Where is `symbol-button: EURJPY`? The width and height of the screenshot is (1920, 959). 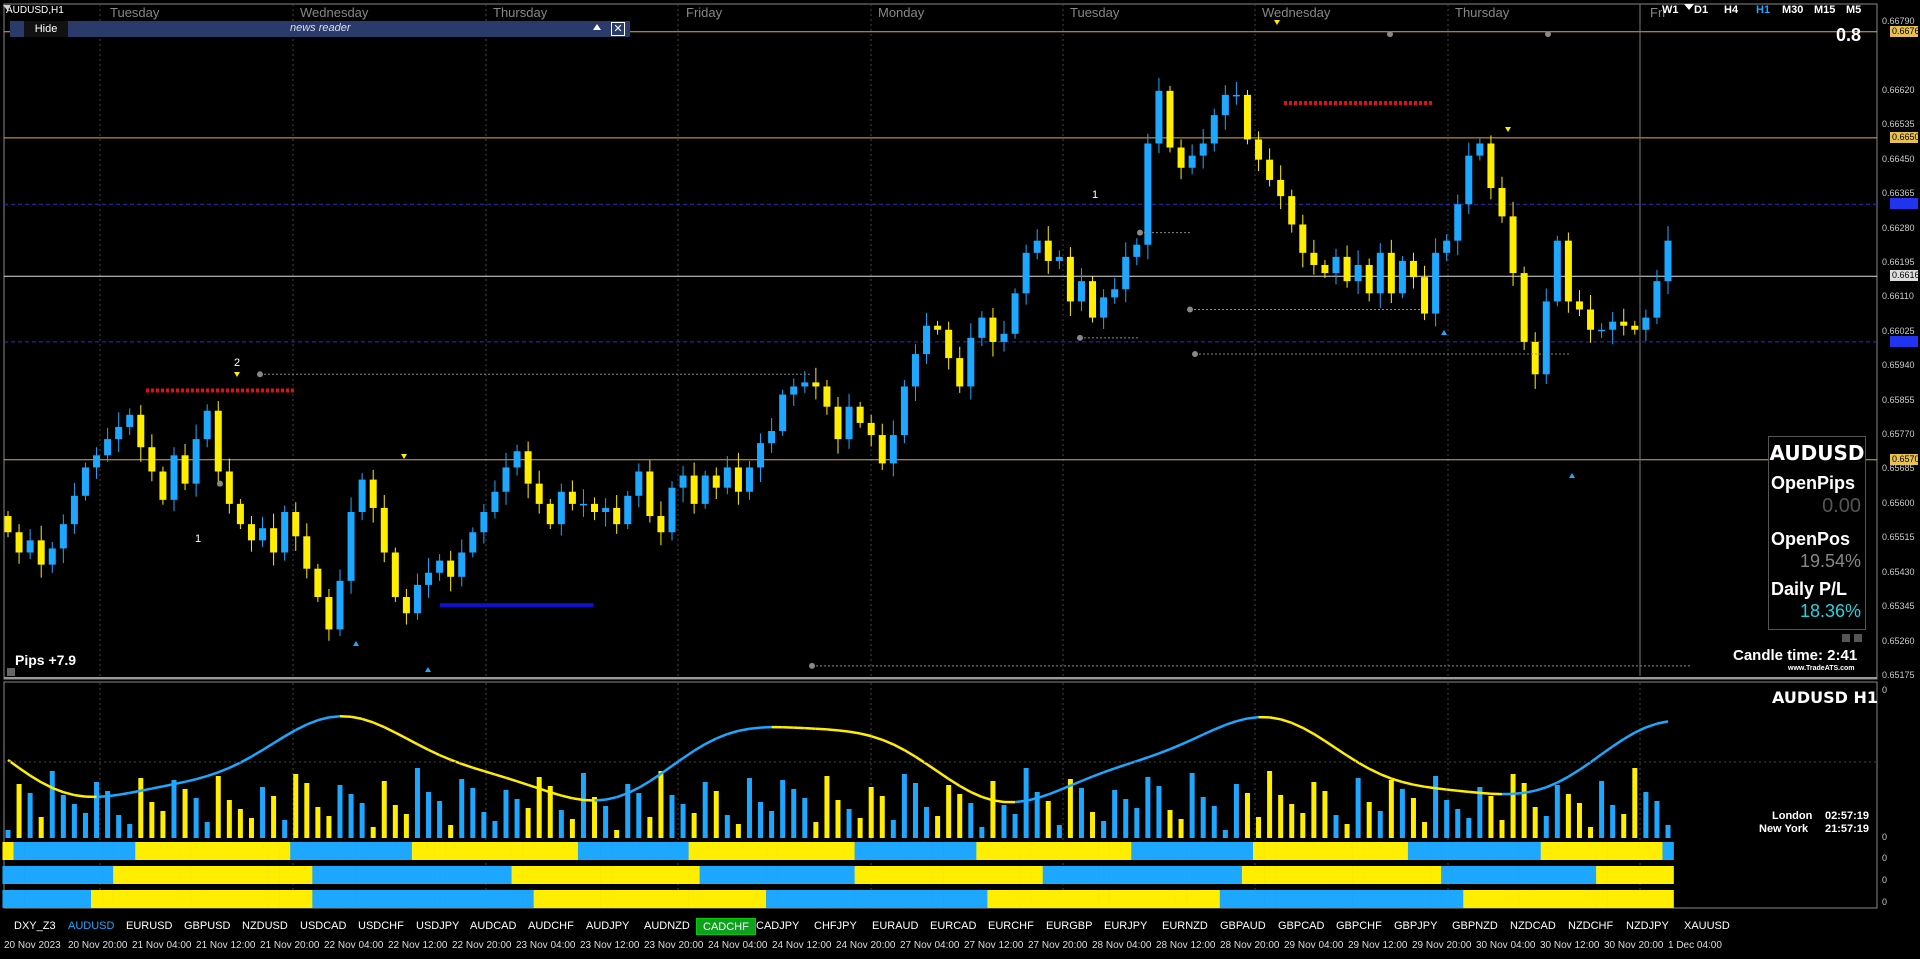 symbol-button: EURJPY is located at coordinates (1125, 926).